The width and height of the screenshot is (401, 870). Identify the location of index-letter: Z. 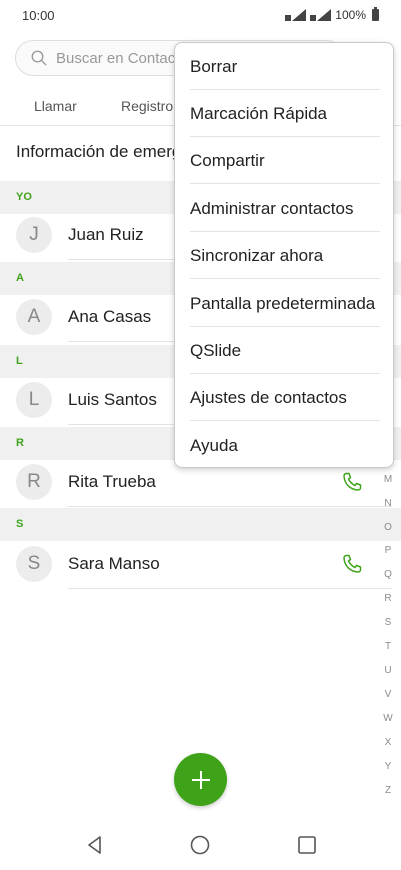
(388, 790).